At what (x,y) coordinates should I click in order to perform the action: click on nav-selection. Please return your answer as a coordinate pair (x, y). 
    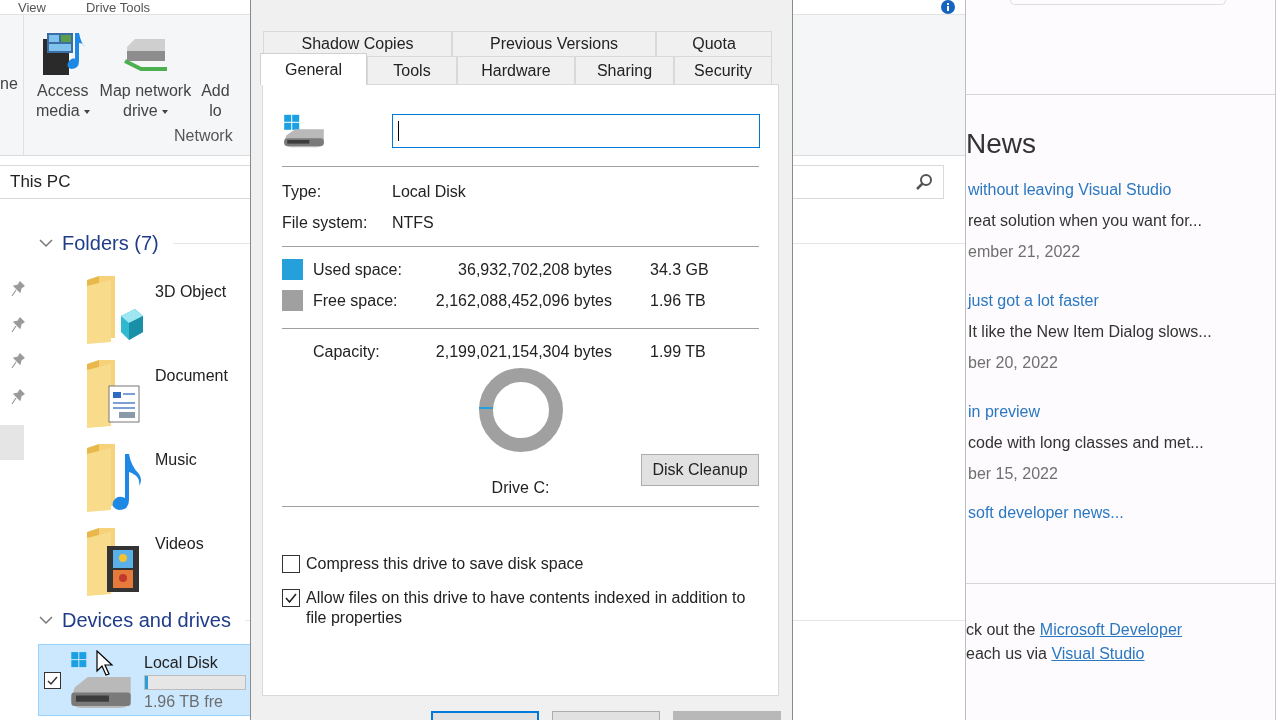
    Looking at the image, I should click on (12, 442).